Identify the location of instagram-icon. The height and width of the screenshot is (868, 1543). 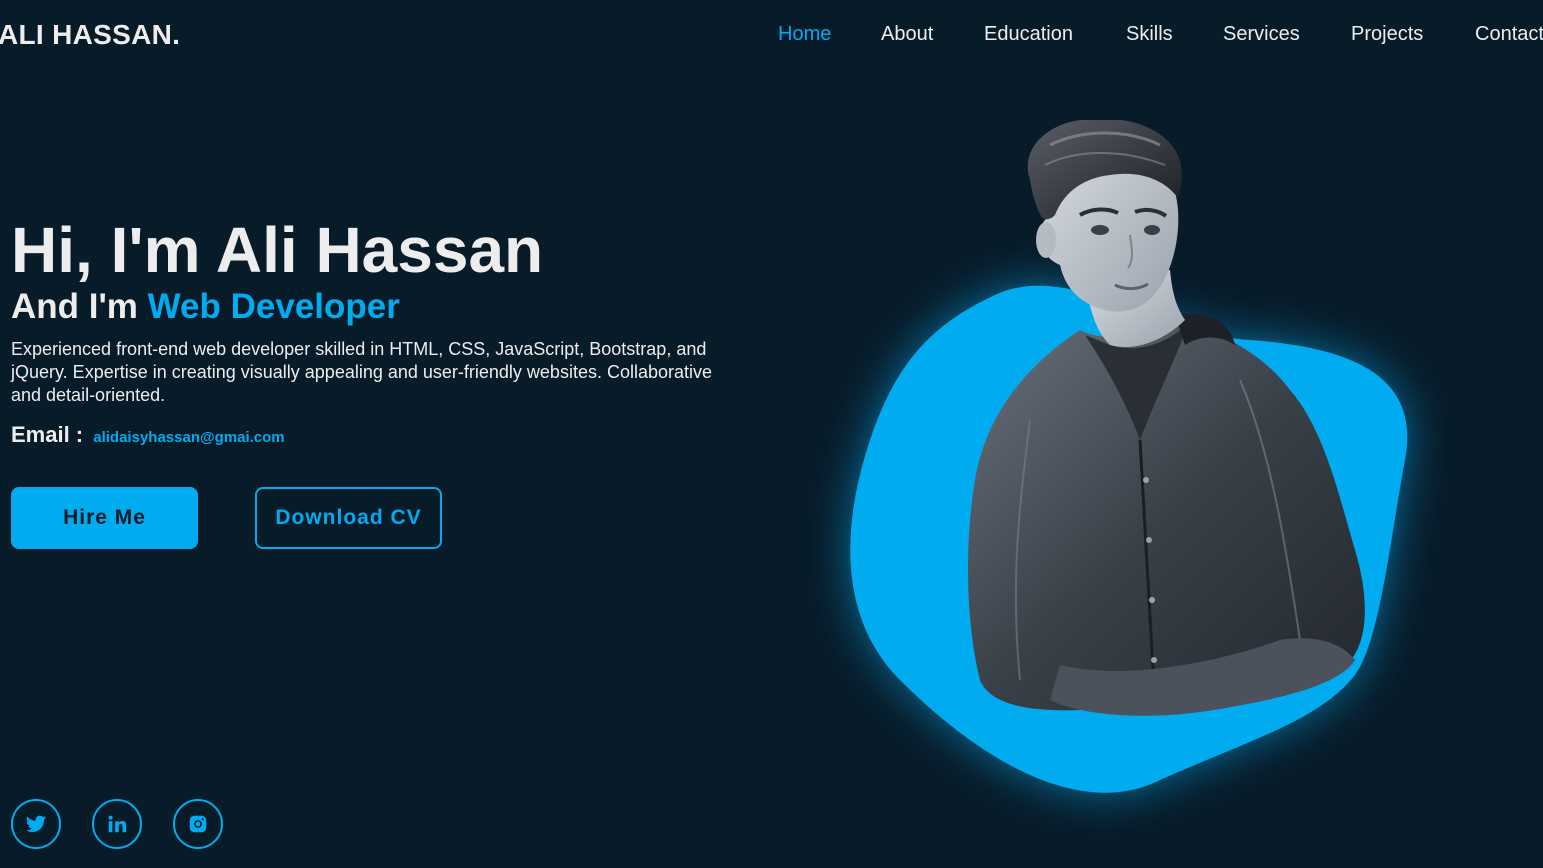
(198, 824).